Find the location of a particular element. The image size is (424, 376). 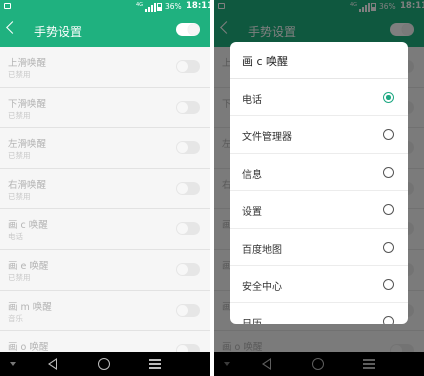

radio-button-checked is located at coordinates (388, 97).